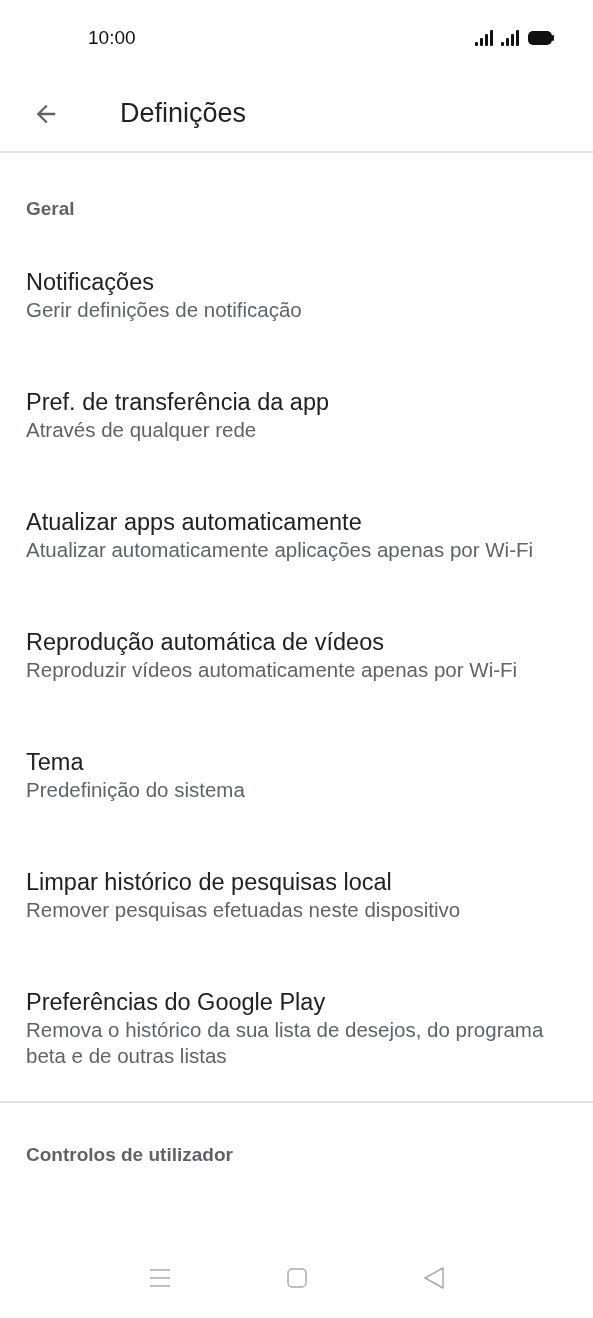 Image resolution: width=593 pixels, height=1318 pixels. I want to click on home-icon, so click(296, 1278).